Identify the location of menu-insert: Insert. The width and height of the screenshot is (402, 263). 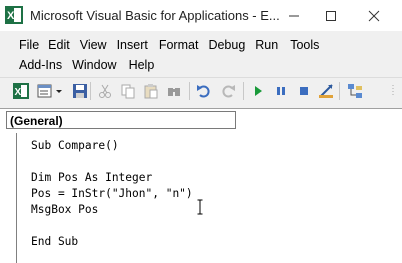
(135, 45).